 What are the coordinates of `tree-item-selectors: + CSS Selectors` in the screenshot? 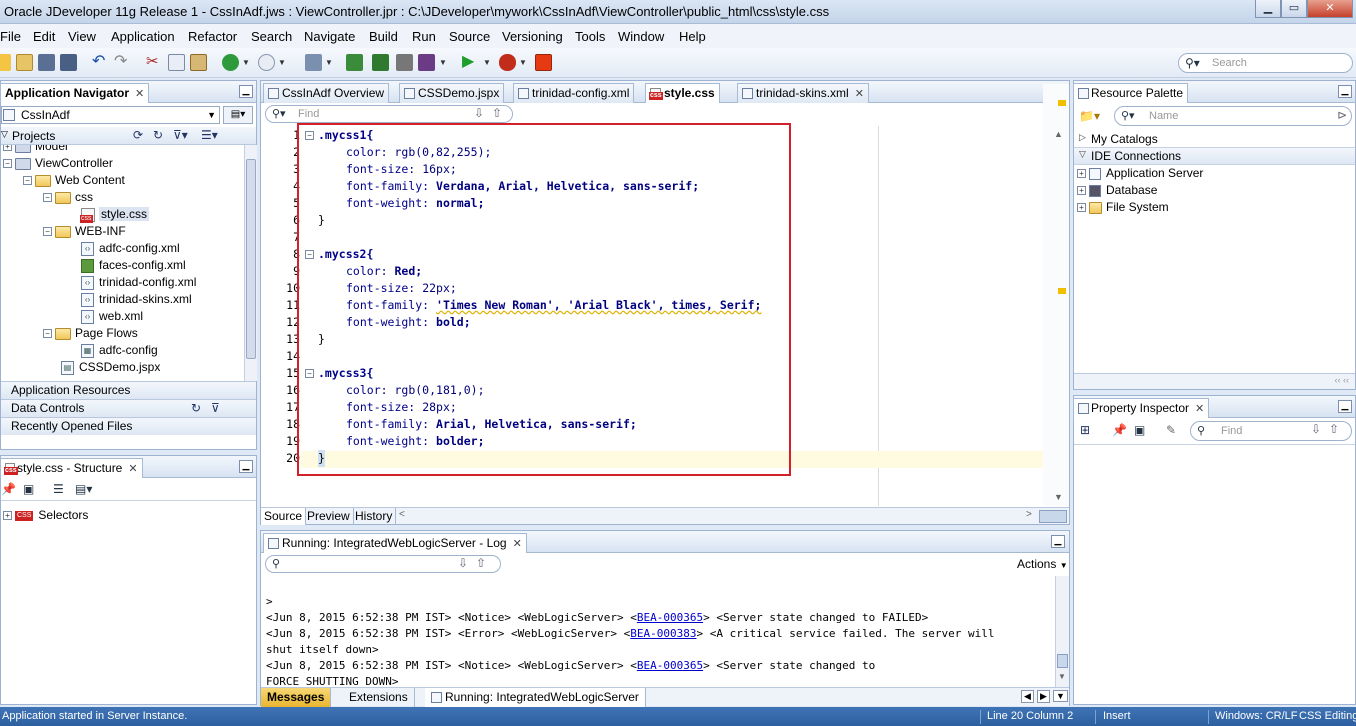 It's located at (45, 515).